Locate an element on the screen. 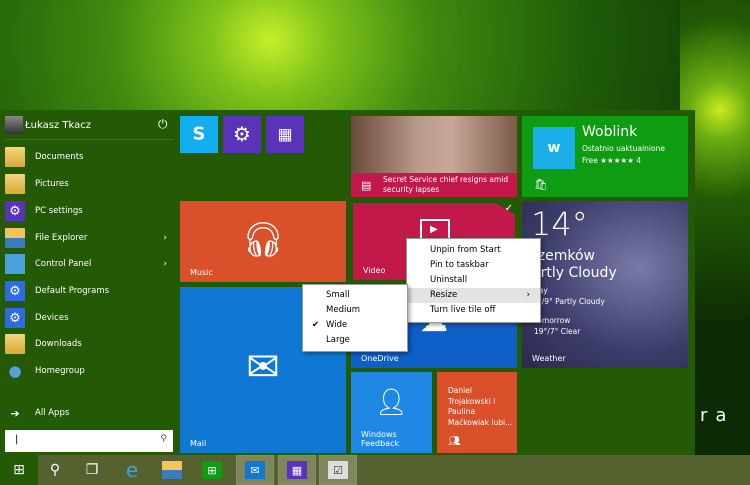  tile-label: Music is located at coordinates (201, 272).